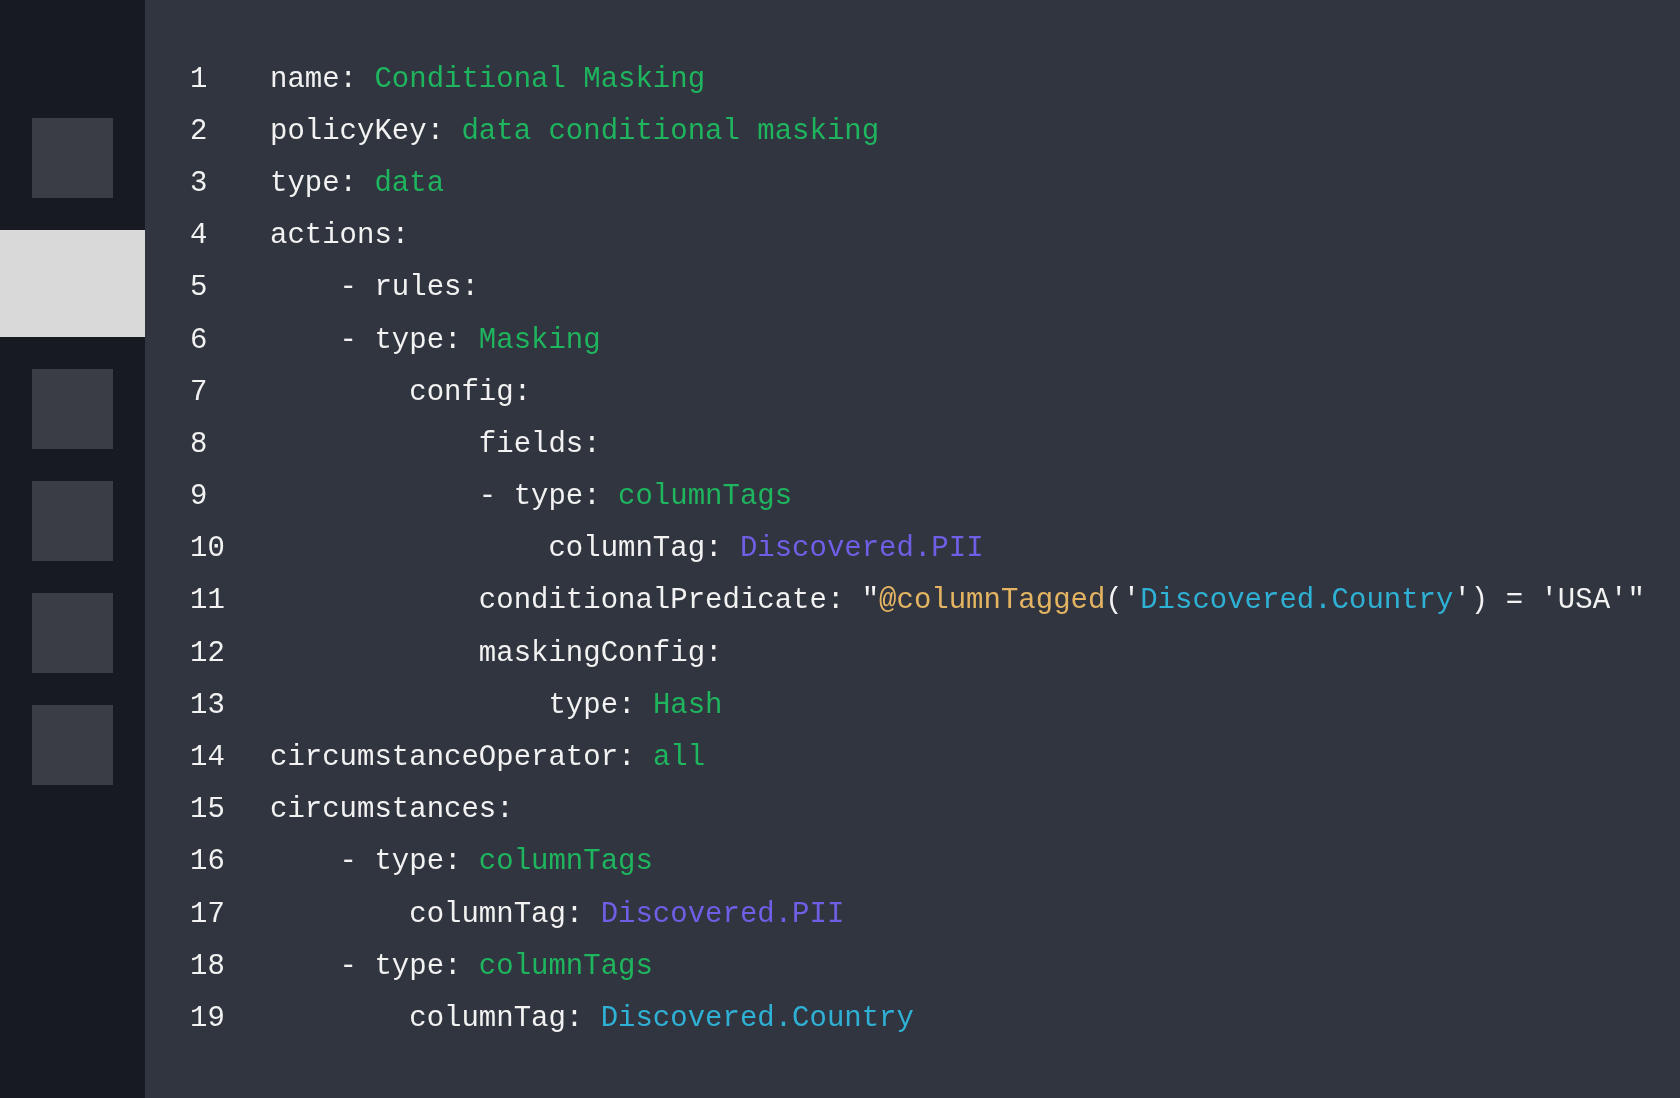  Describe the element at coordinates (199, 497) in the screenshot. I see `line-number: 9` at that location.